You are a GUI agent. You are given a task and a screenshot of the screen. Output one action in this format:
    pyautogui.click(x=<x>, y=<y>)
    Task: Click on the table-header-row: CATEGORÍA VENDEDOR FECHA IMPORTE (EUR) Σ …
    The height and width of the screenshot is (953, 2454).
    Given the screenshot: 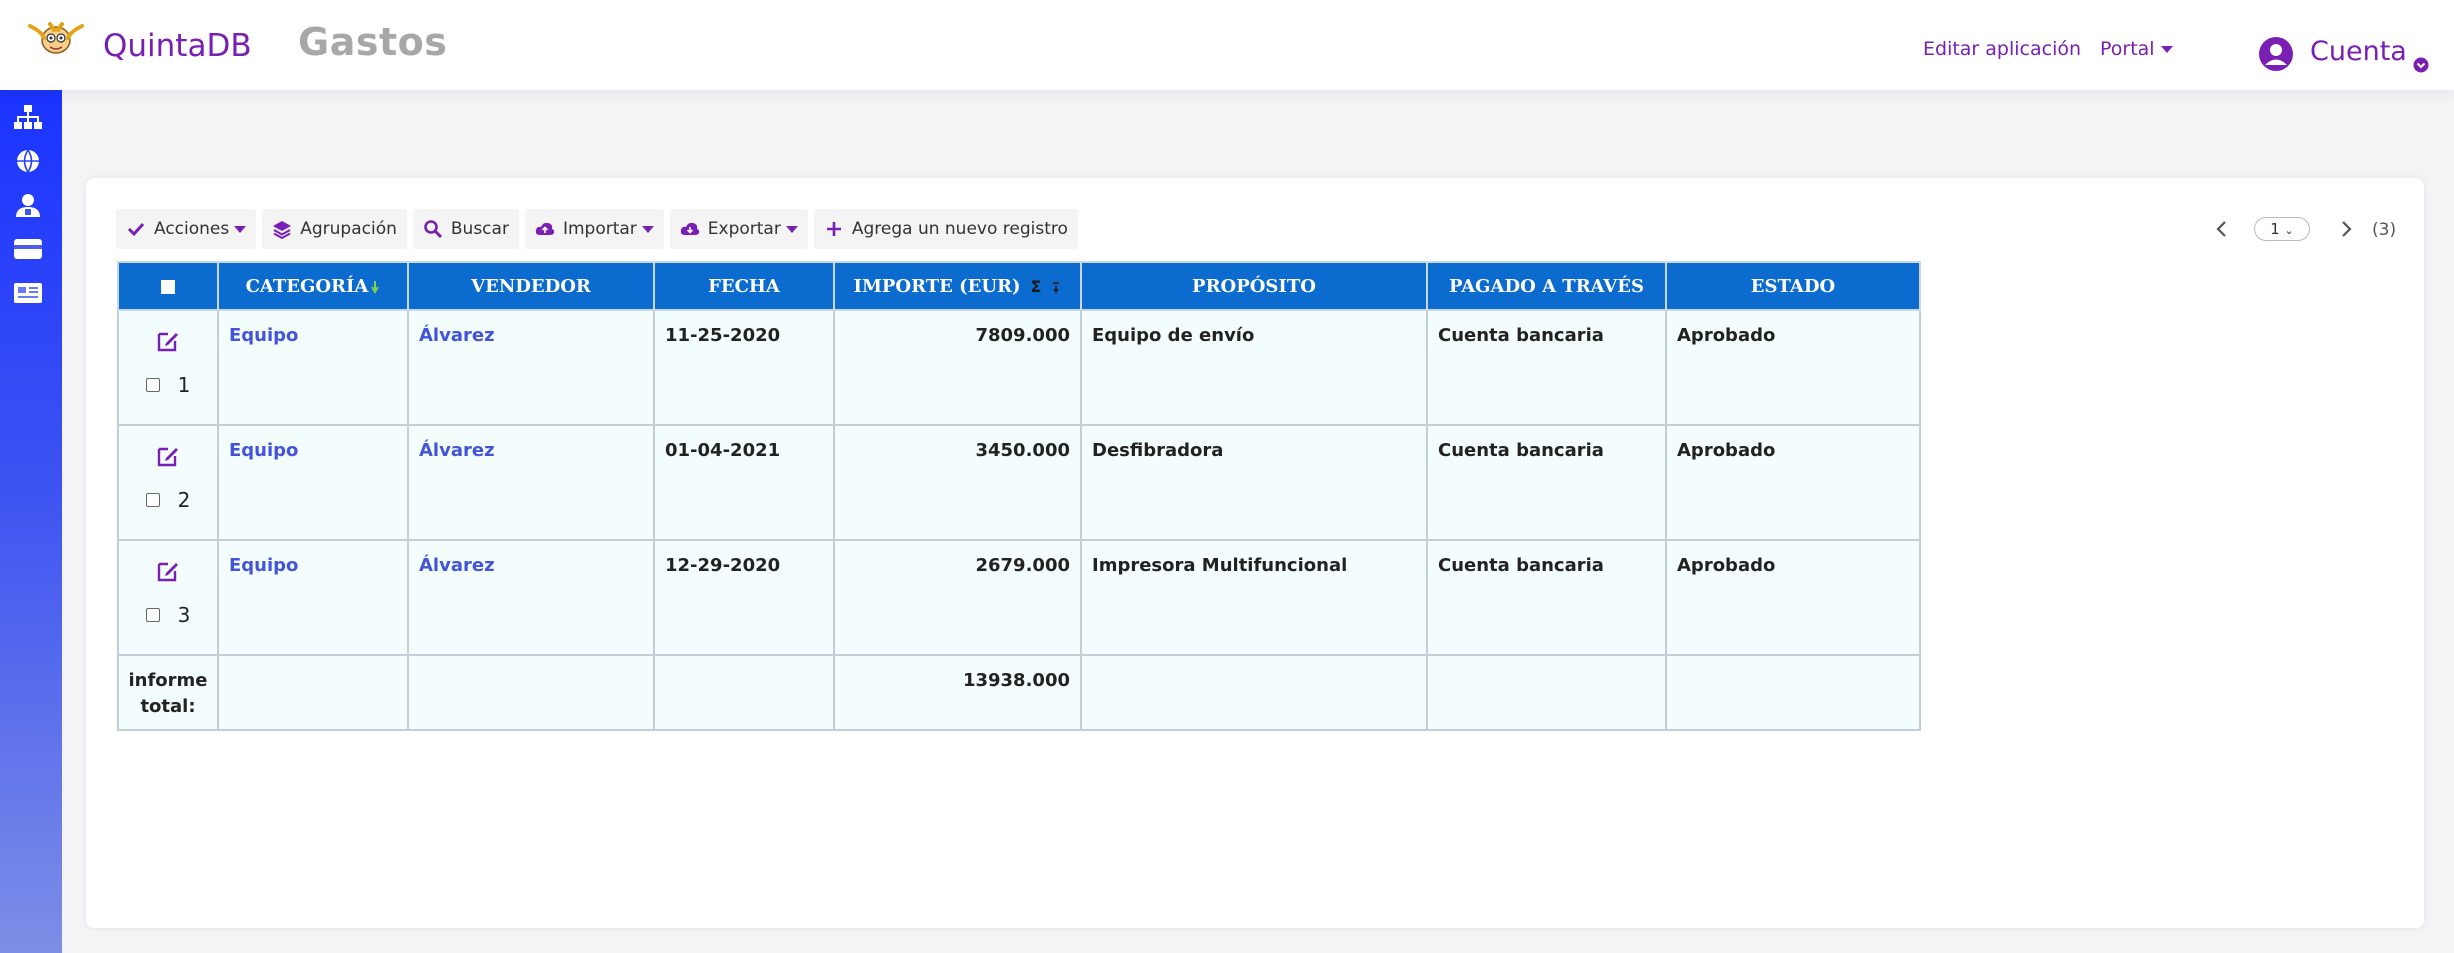 What is the action you would take?
    pyautogui.click(x=1019, y=286)
    